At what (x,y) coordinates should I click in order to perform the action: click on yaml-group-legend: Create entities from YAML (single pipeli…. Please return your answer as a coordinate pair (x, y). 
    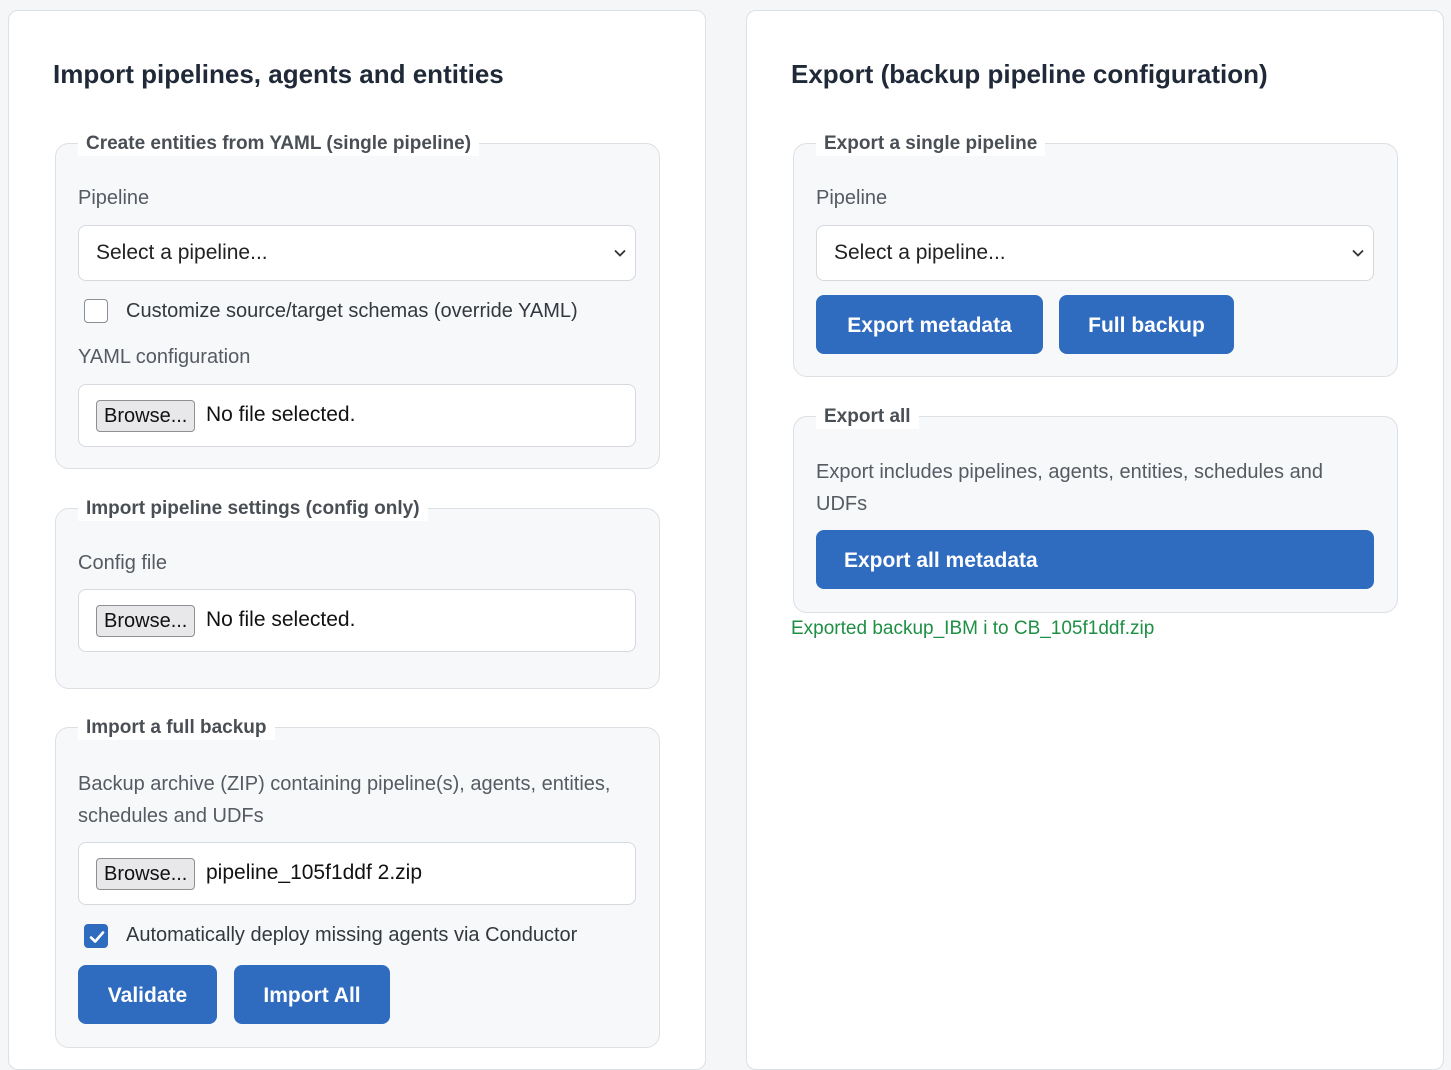
    Looking at the image, I should click on (279, 144).